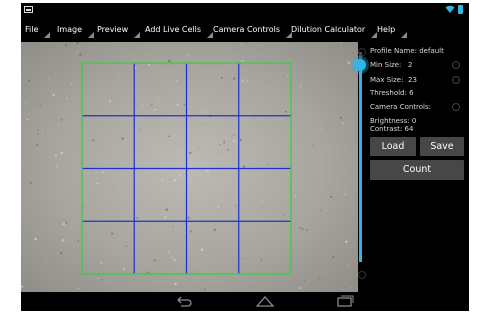 Image resolution: width=491 pixels, height=313 pixels. Describe the element at coordinates (179, 31) in the screenshot. I see `menu-add-live-cells: Add Live Cells` at that location.